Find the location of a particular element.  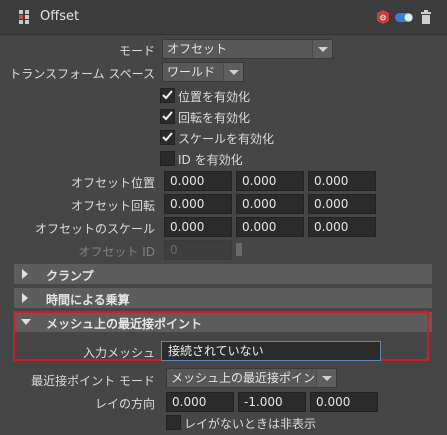

closest-point-mode-label: 最近接ポイント モード is located at coordinates (93, 381).